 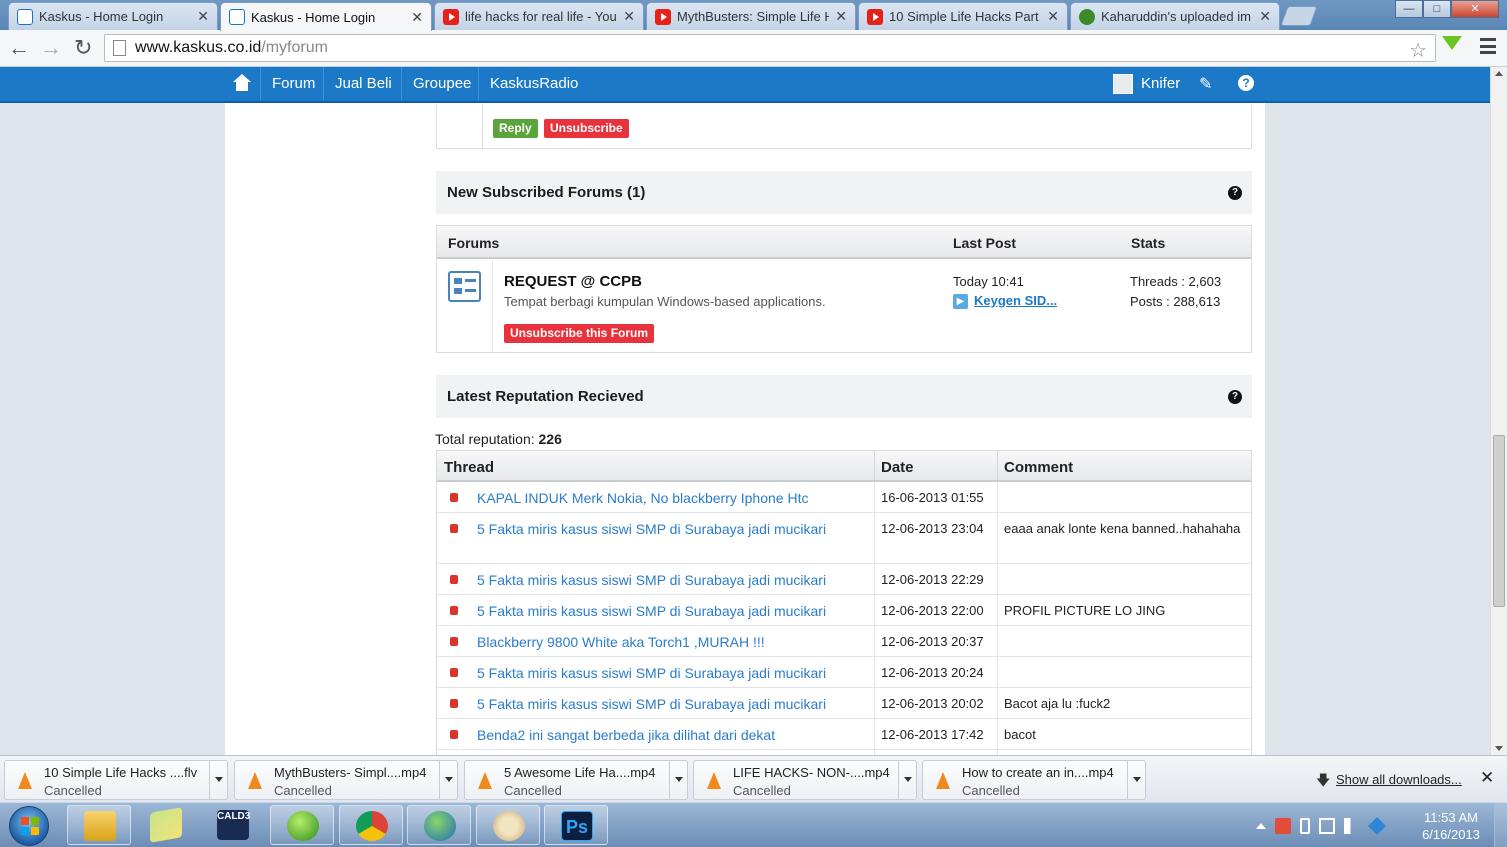 I want to click on browser-tab: 10 Simple Life Hacks Part 2 ✕, so click(x=963, y=16).